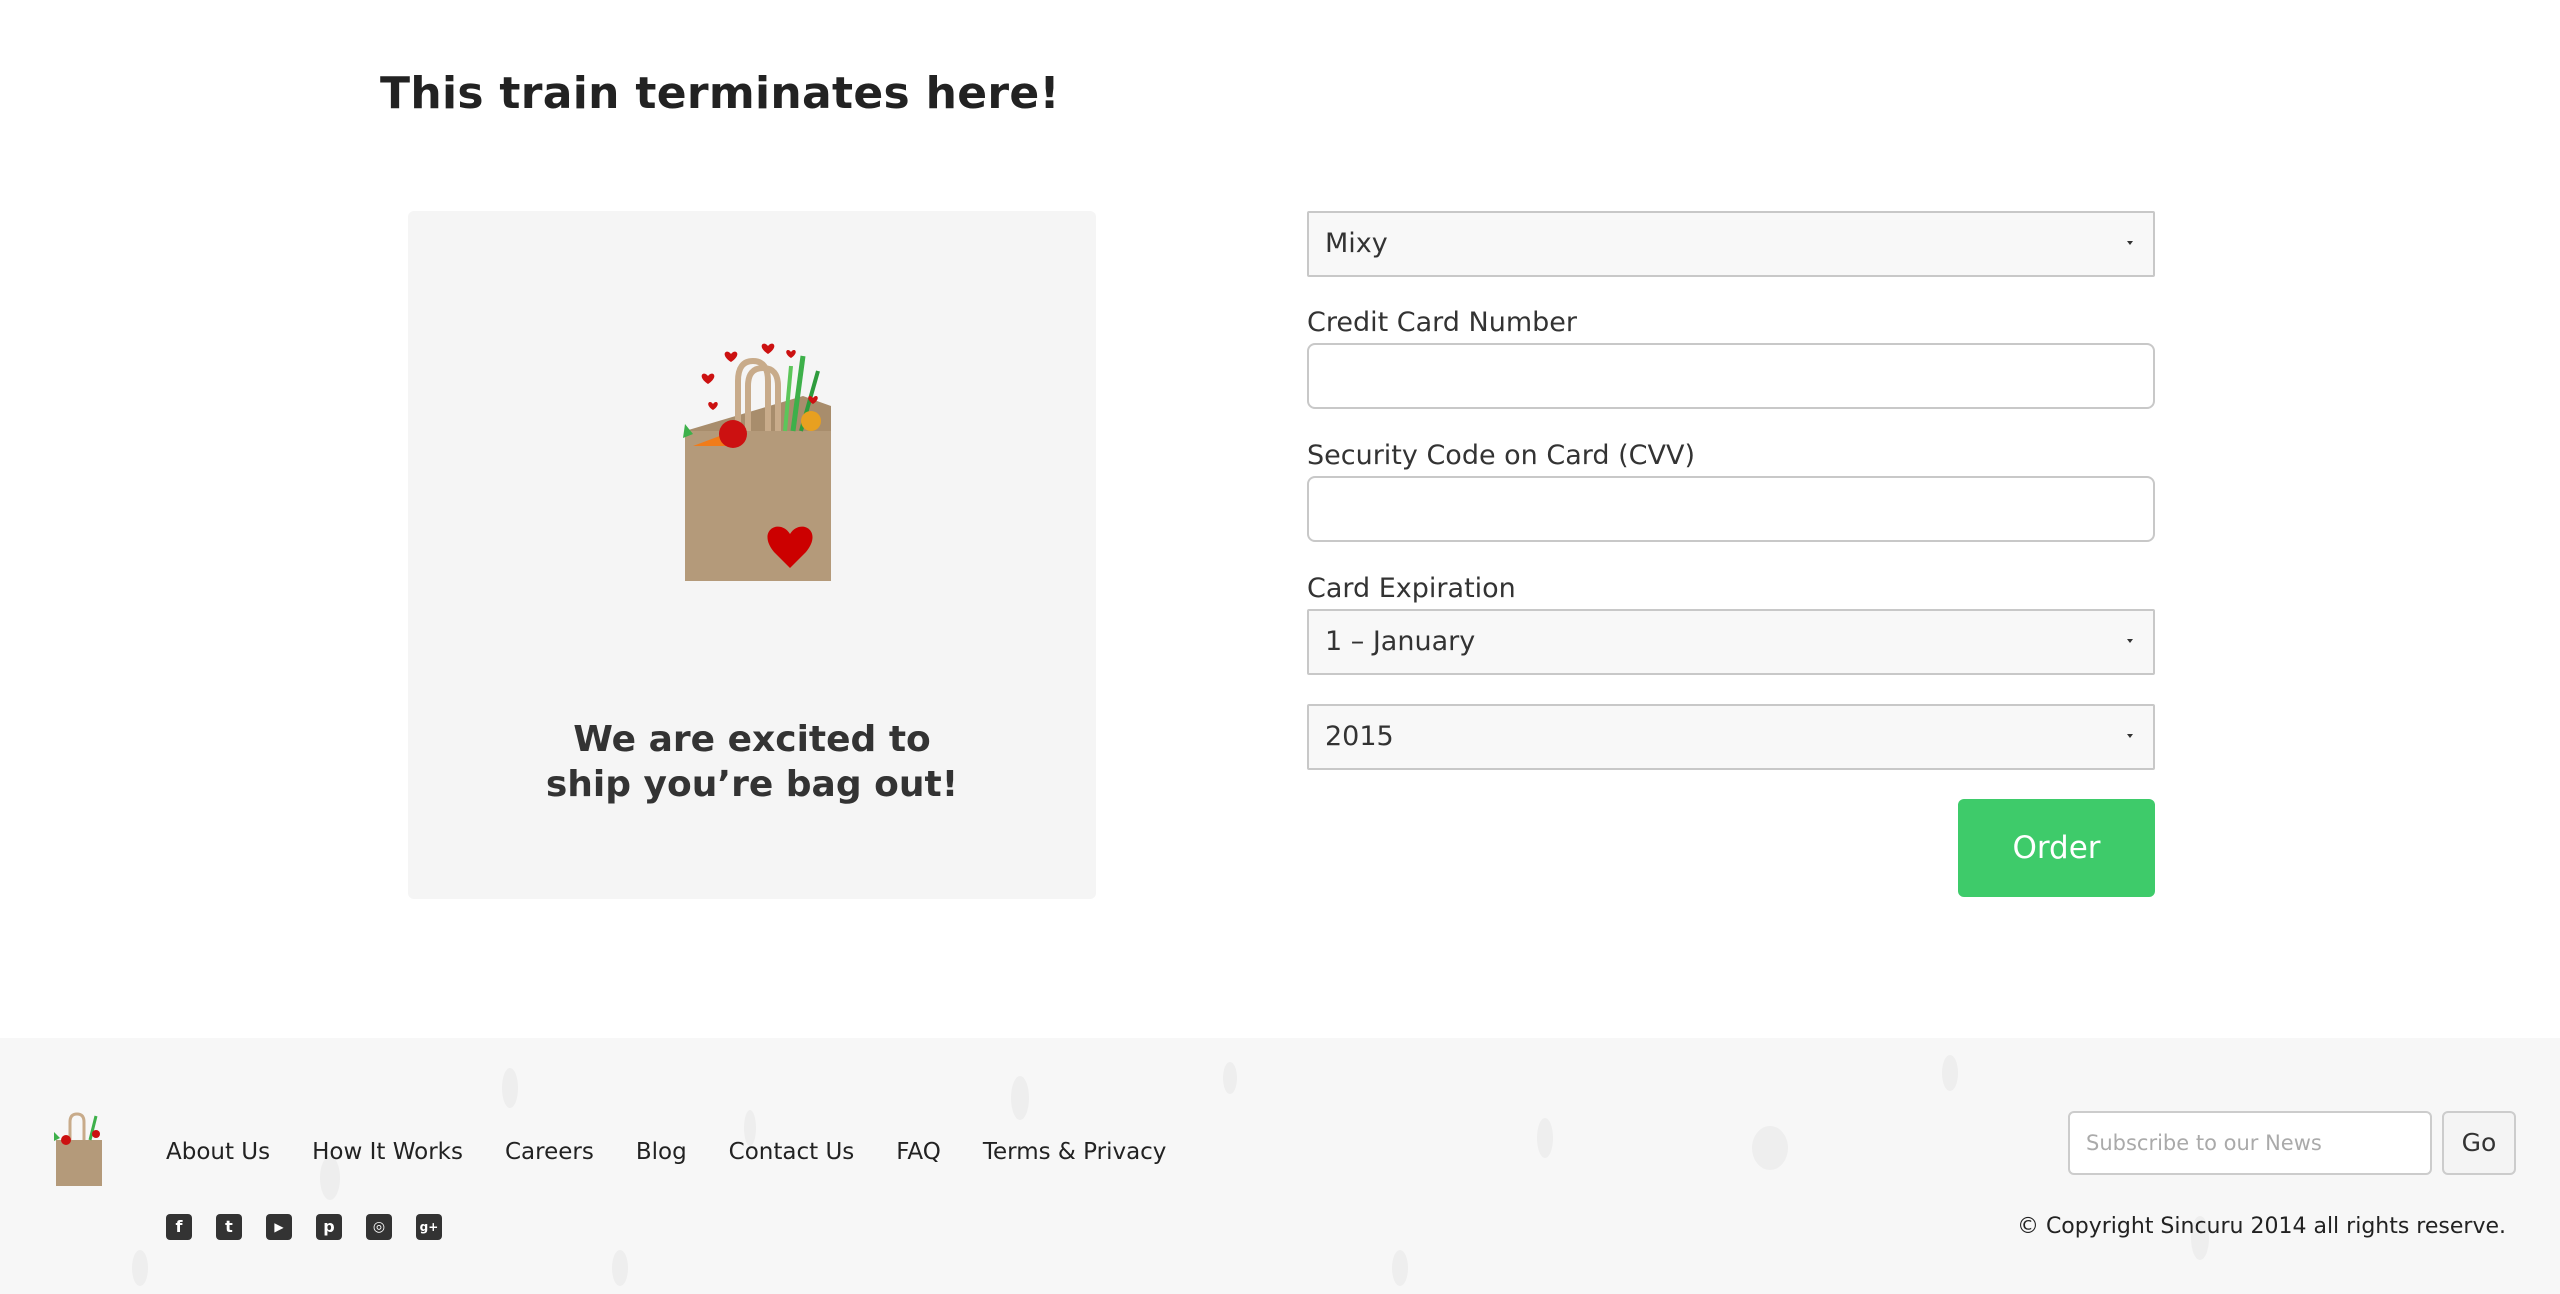 The width and height of the screenshot is (2560, 1294). Describe the element at coordinates (179, 1227) in the screenshot. I see `facebook-icon: f` at that location.